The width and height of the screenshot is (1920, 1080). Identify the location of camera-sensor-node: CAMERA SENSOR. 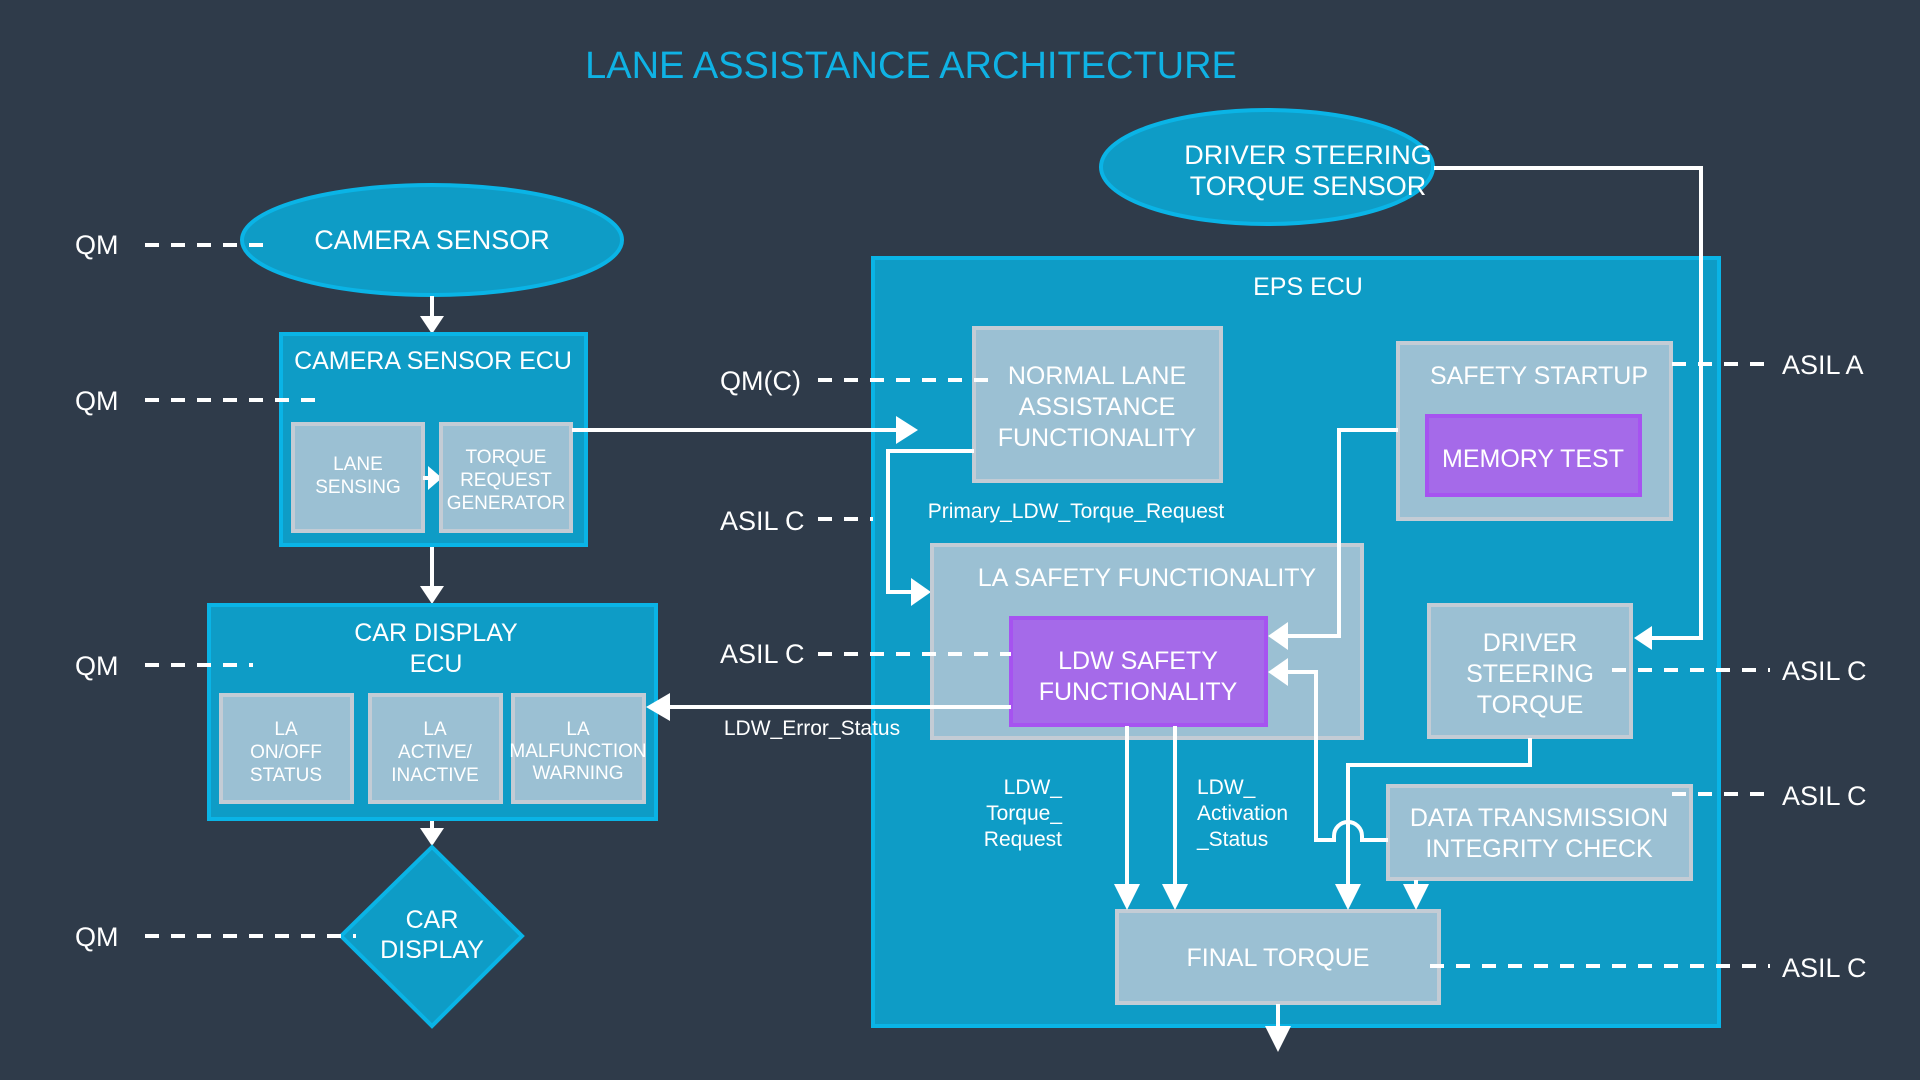
(432, 240).